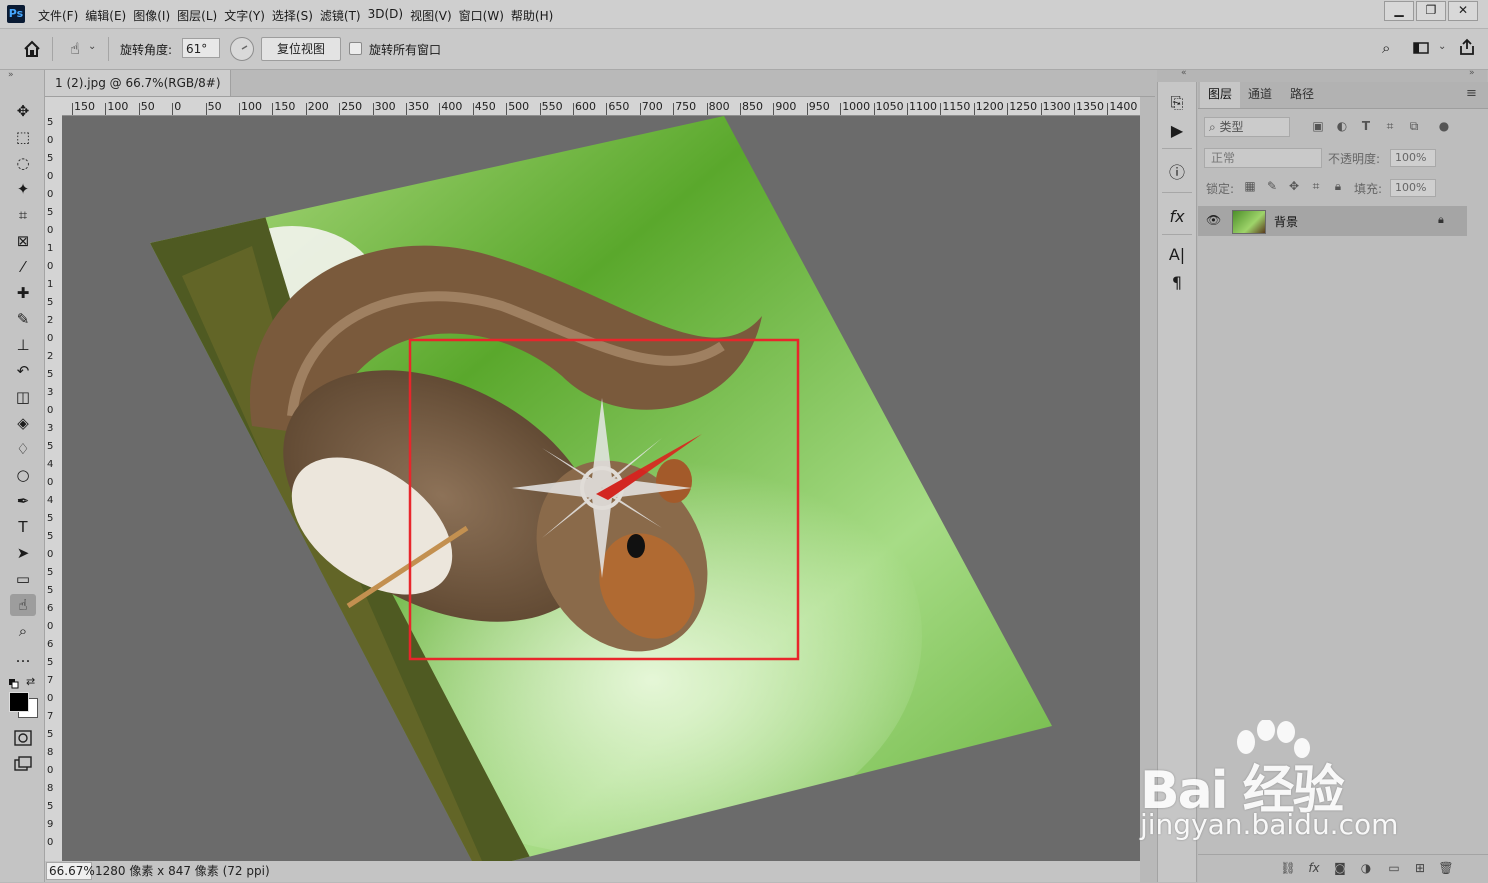 The image size is (1488, 883). Describe the element at coordinates (1177, 131) in the screenshot. I see `play-icon: ▶` at that location.